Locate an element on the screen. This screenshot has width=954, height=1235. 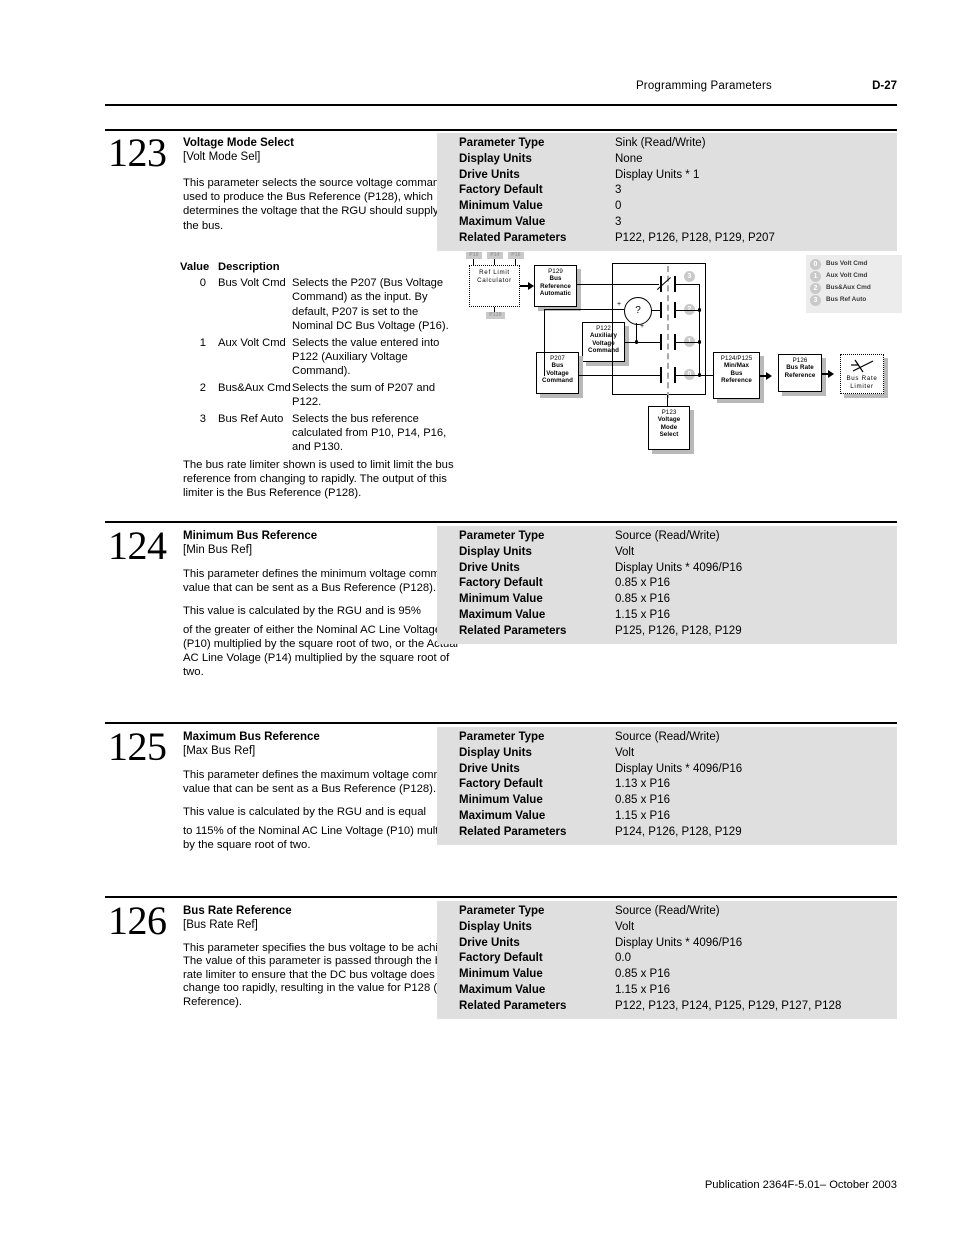
block-line: Select is located at coordinates (669, 435).